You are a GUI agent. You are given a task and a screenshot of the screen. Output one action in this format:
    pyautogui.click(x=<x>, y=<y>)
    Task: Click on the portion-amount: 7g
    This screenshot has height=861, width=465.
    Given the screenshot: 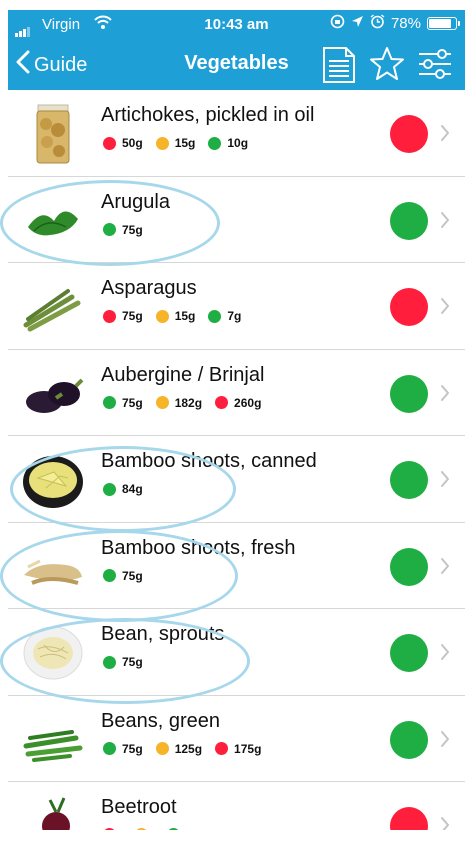 What is the action you would take?
    pyautogui.click(x=234, y=316)
    